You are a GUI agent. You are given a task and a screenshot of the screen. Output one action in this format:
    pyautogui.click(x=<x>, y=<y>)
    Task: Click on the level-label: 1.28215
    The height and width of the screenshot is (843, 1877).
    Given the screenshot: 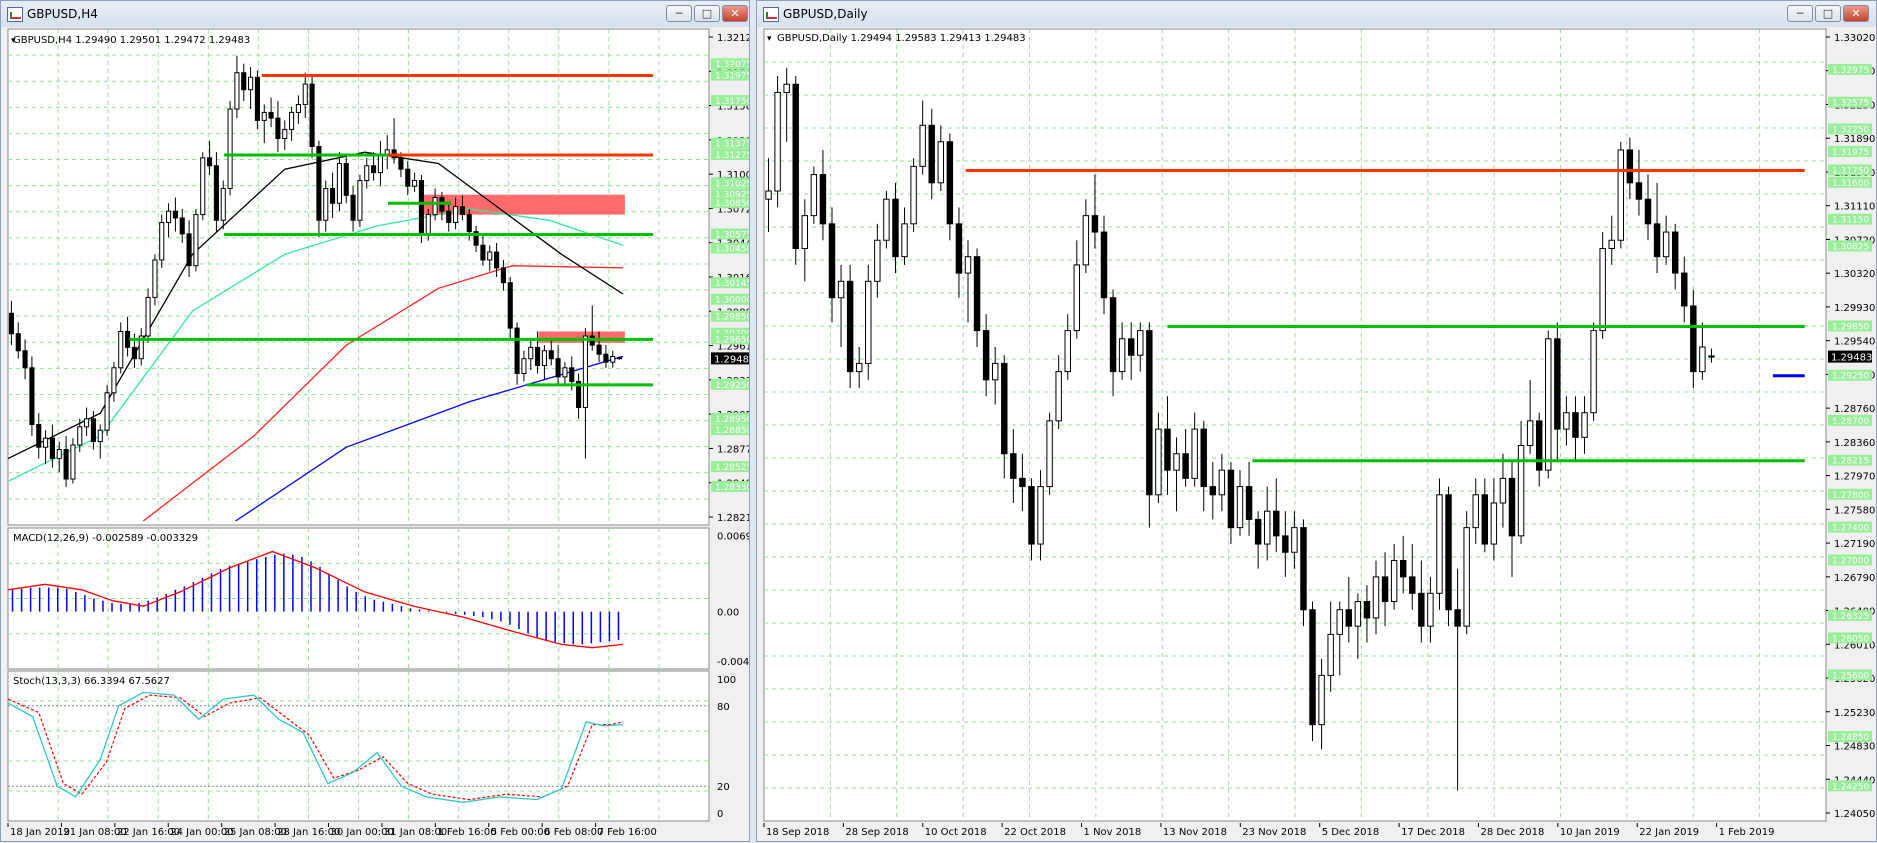 What is the action you would take?
    pyautogui.click(x=1850, y=462)
    